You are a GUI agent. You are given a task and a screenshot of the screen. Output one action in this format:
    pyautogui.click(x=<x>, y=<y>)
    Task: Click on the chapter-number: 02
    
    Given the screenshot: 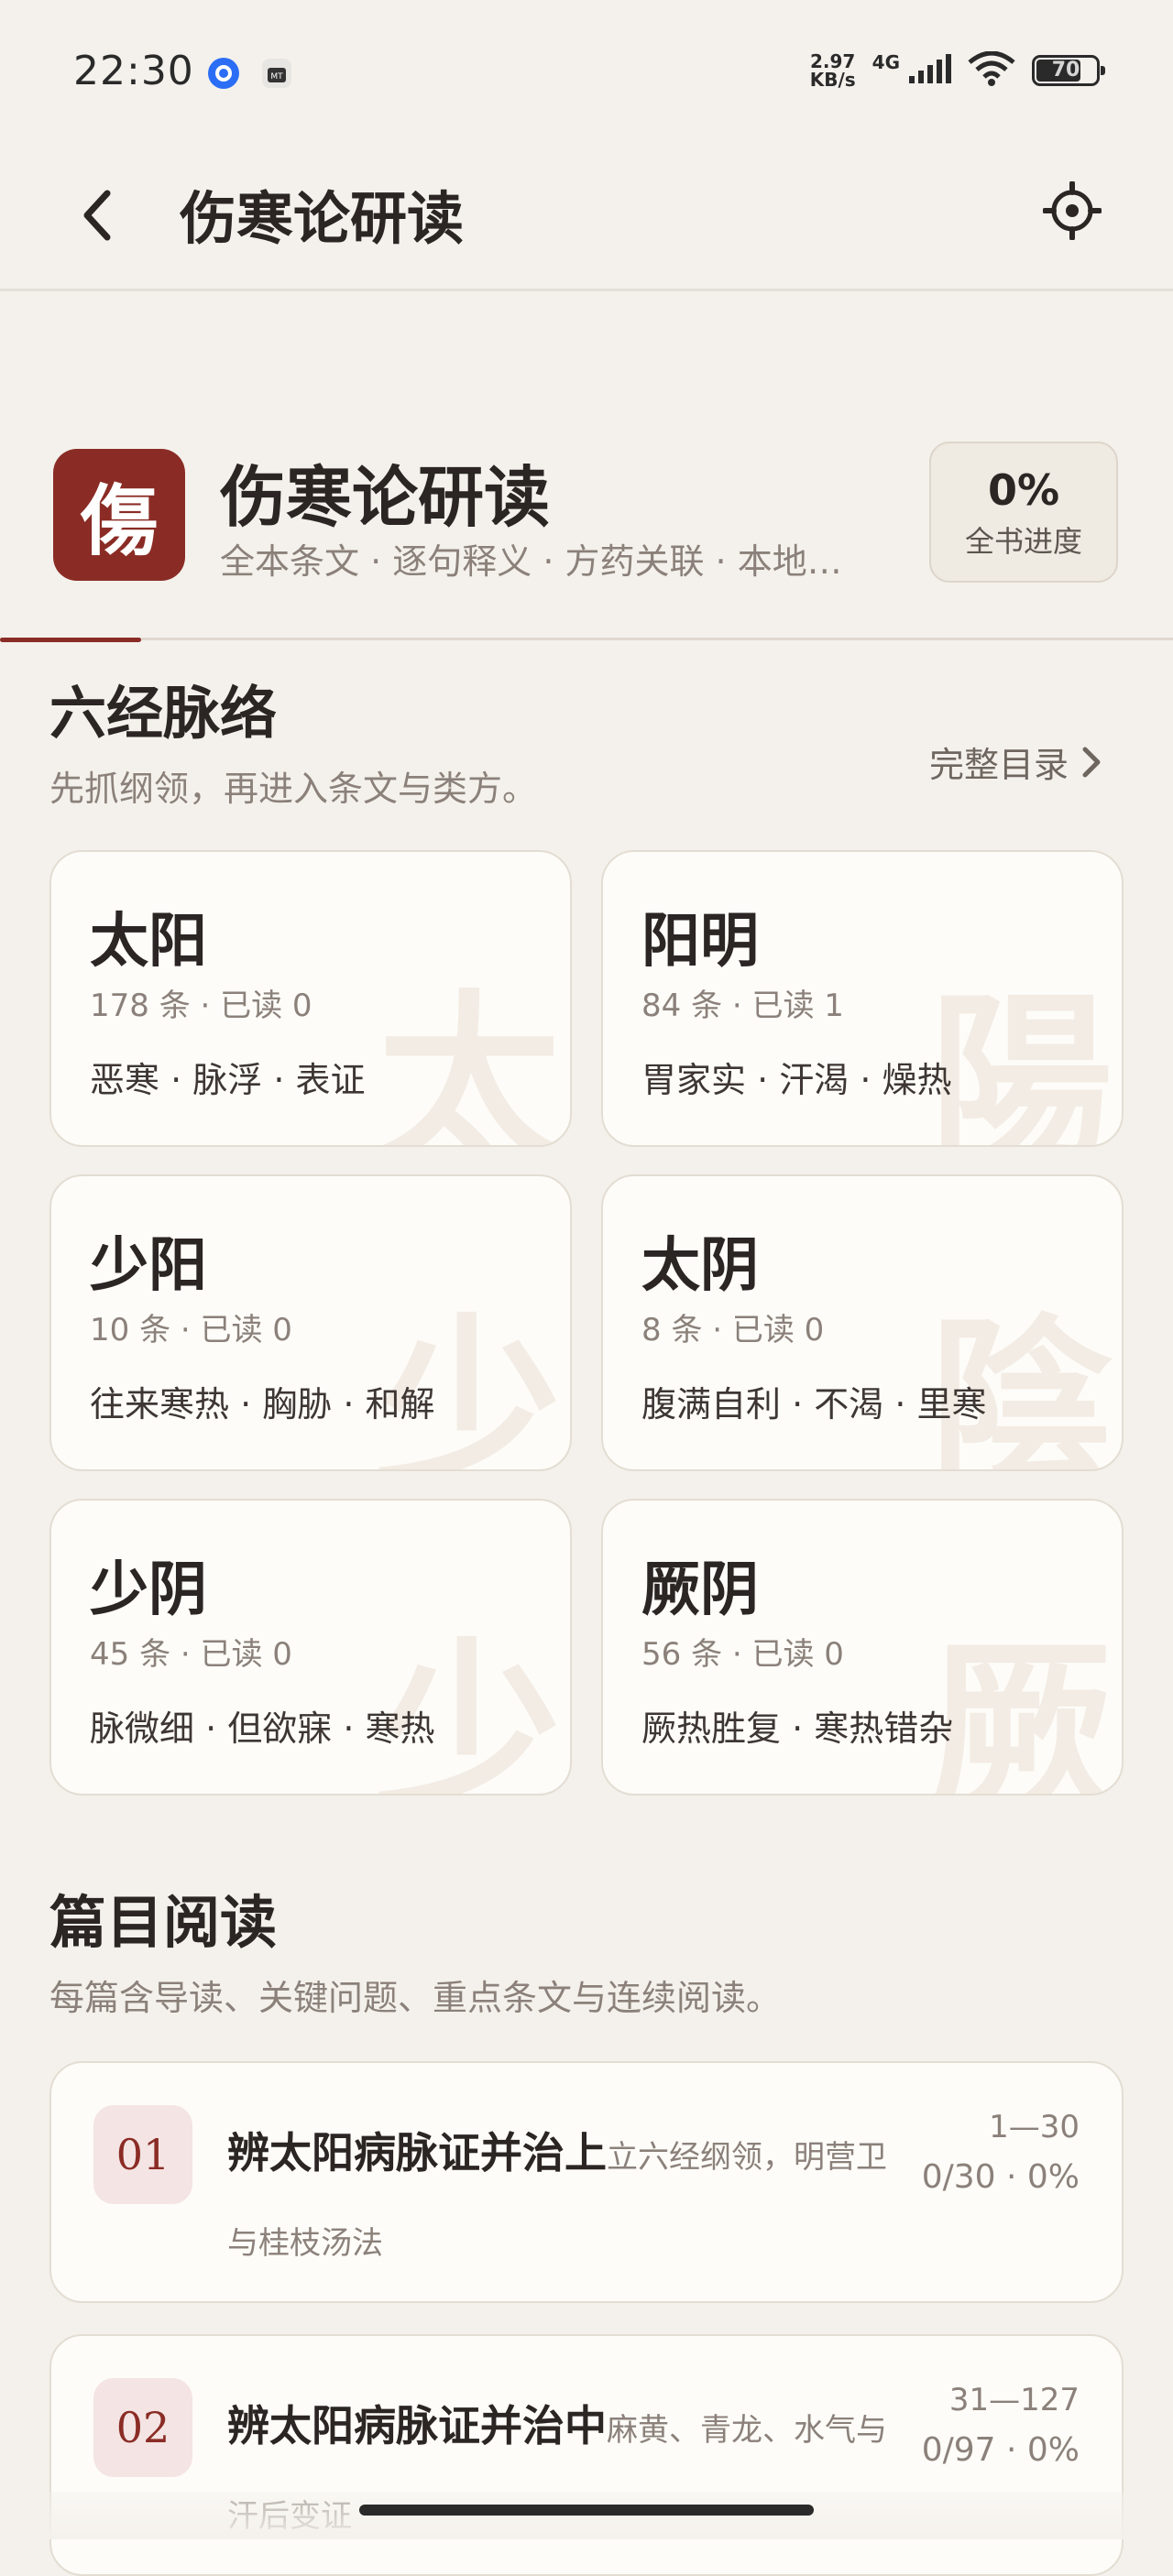 What is the action you would take?
    pyautogui.click(x=142, y=2428)
    